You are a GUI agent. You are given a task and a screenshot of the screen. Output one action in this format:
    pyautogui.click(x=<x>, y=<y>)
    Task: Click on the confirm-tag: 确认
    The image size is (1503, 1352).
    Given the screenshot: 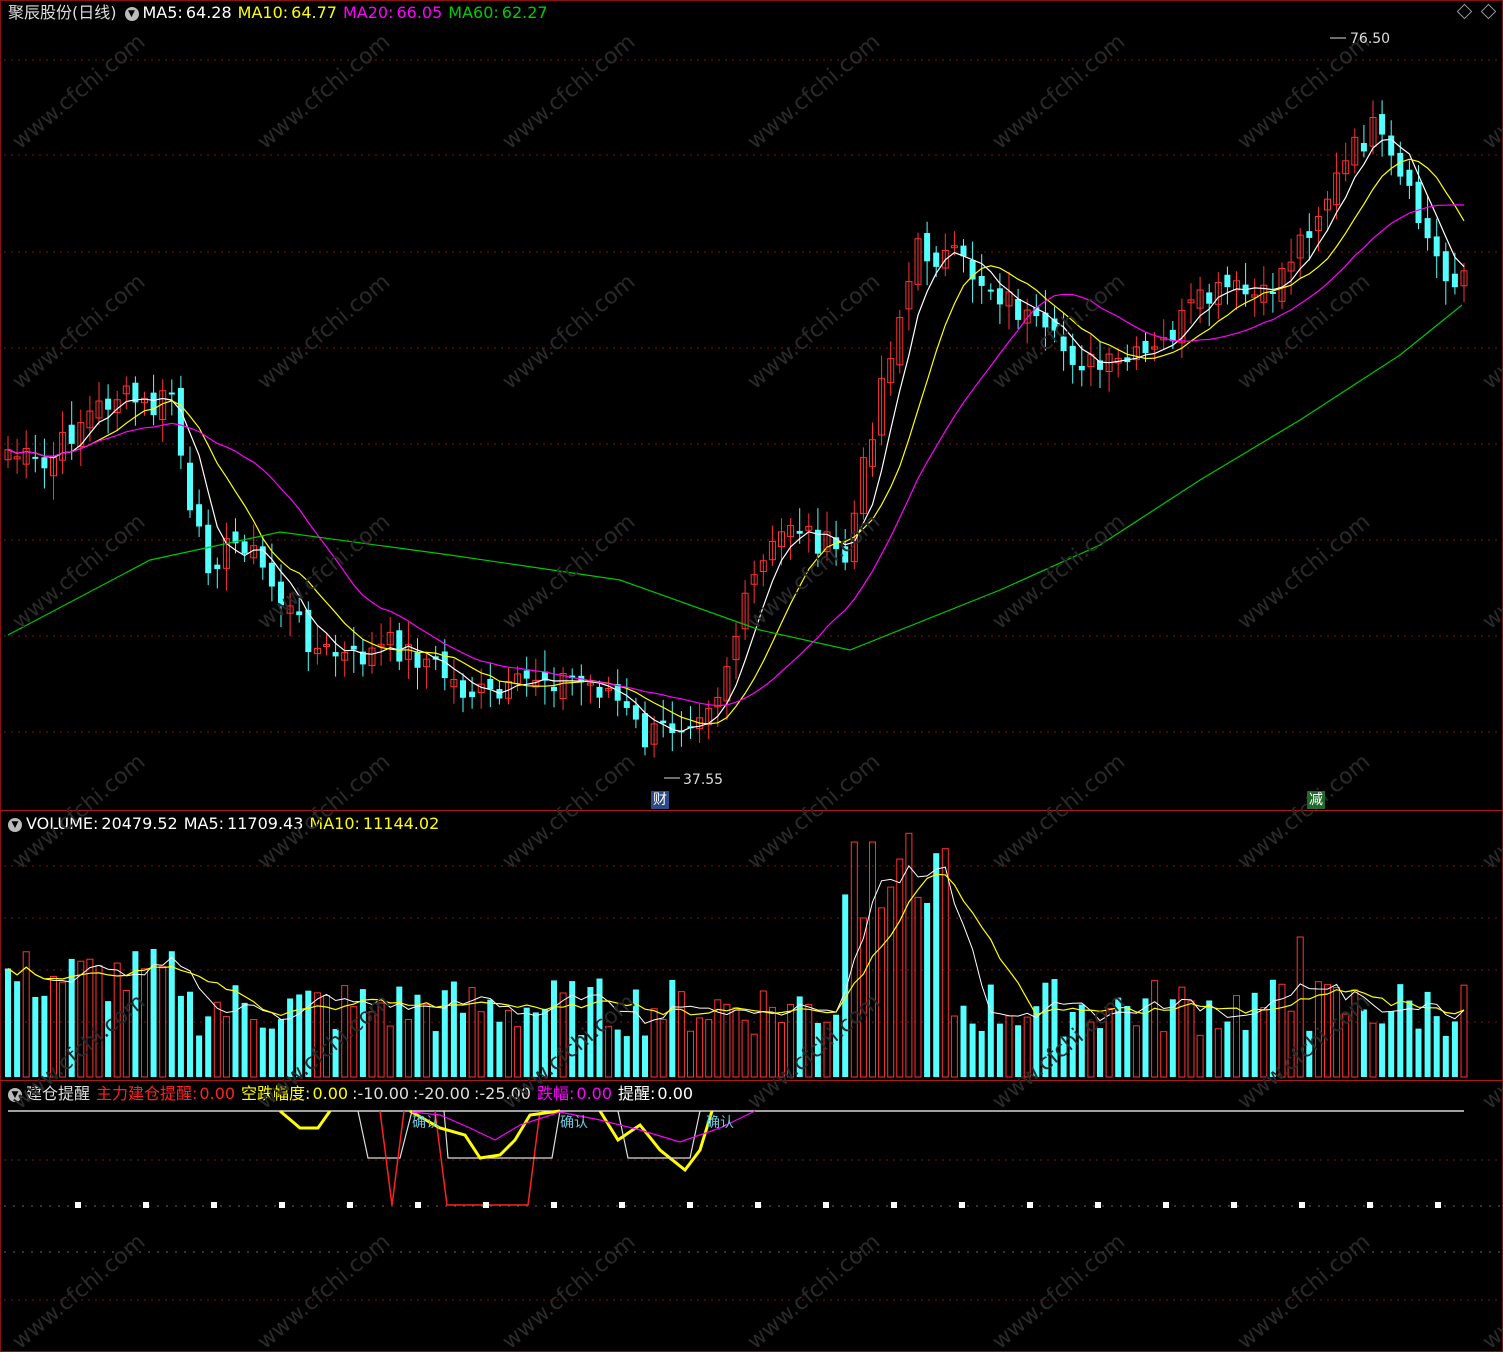 What is the action you would take?
    pyautogui.click(x=426, y=1123)
    